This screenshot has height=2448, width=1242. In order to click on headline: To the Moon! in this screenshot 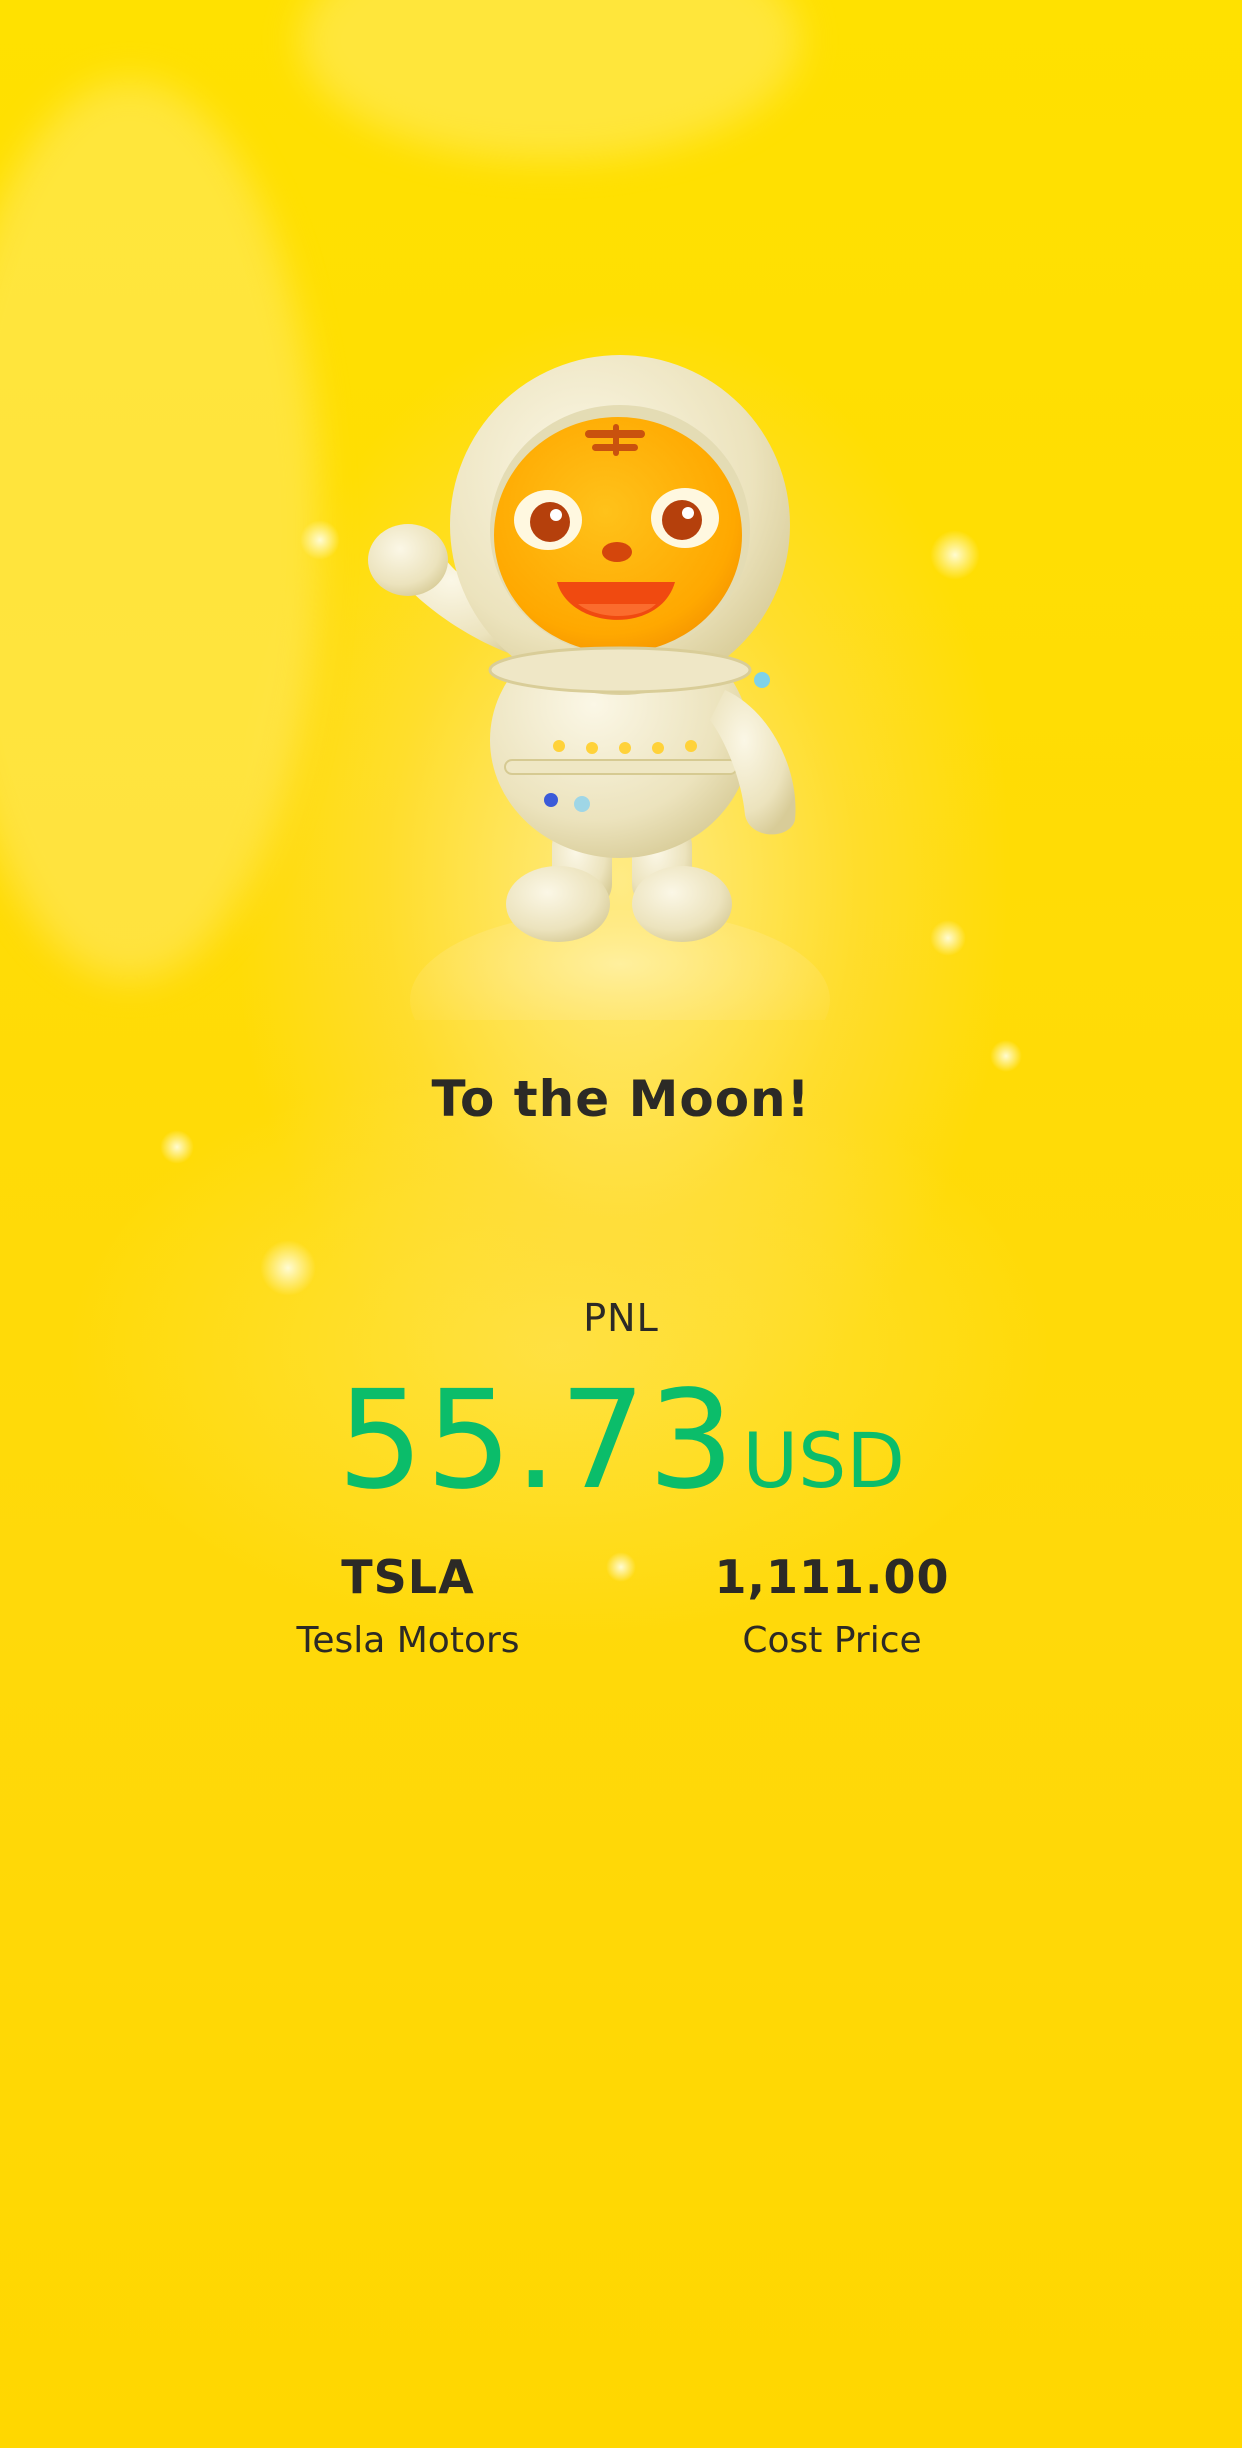, I will do `click(621, 1099)`.